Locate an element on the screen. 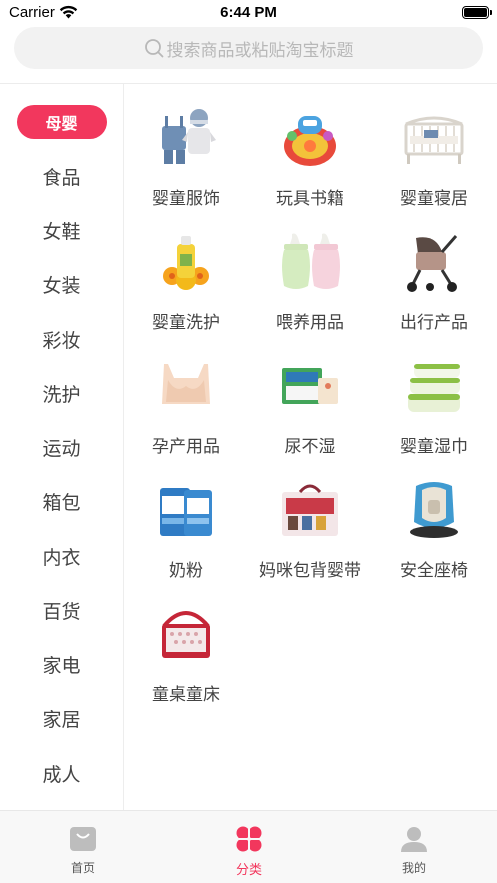 Image resolution: width=497 pixels, height=883 pixels. sidebar-item-label: 运动 is located at coordinates (61, 449).